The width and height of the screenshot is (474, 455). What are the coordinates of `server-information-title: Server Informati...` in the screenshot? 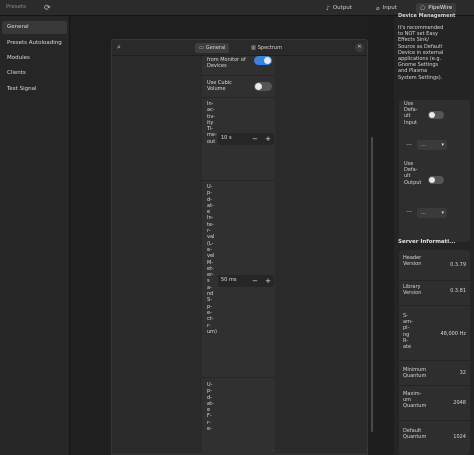 It's located at (427, 242).